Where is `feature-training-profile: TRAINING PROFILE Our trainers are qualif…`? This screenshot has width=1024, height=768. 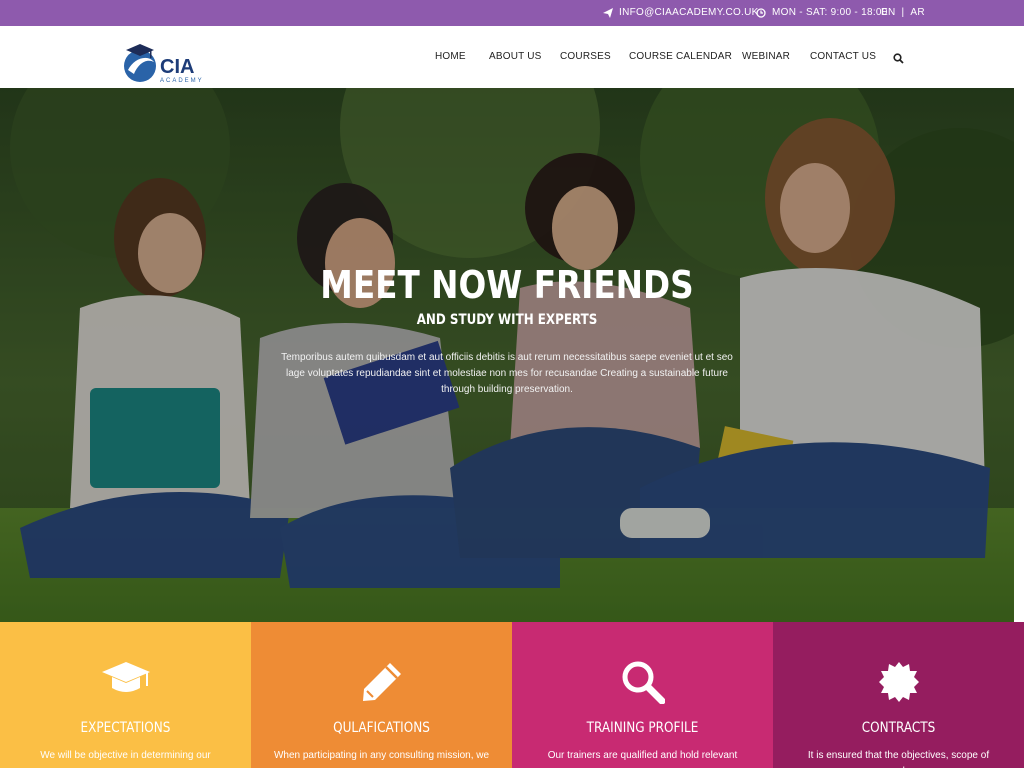
feature-training-profile: TRAINING PROFILE Our trainers are qualif… is located at coordinates (642, 695).